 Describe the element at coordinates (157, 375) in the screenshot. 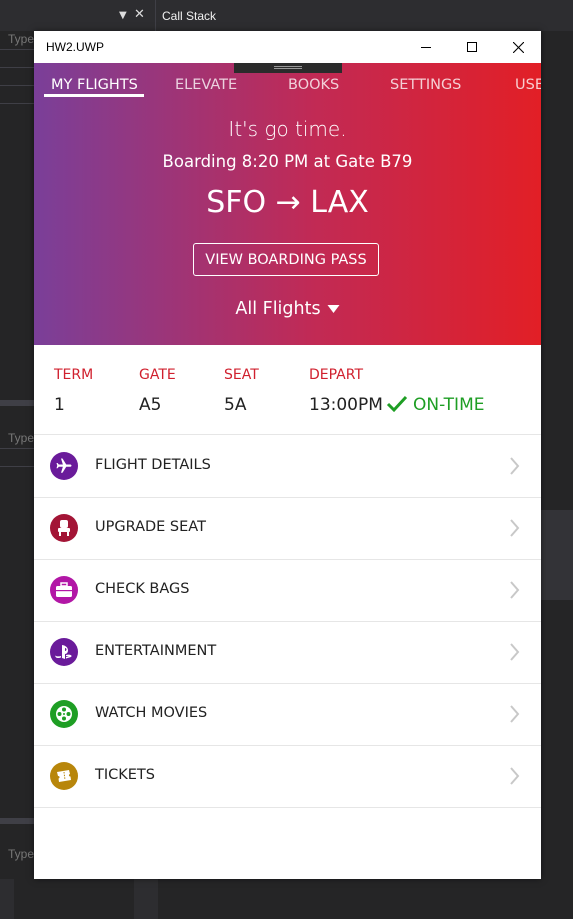

I see `gate-label: GATE` at that location.